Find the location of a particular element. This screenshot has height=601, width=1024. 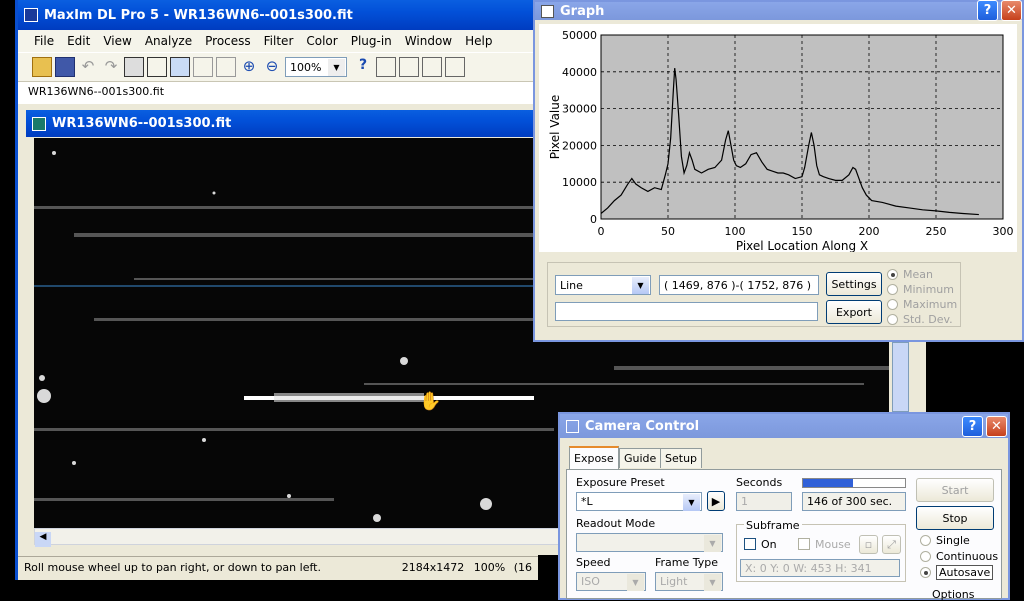

subframe-select-icon: ▫ is located at coordinates (868, 544).